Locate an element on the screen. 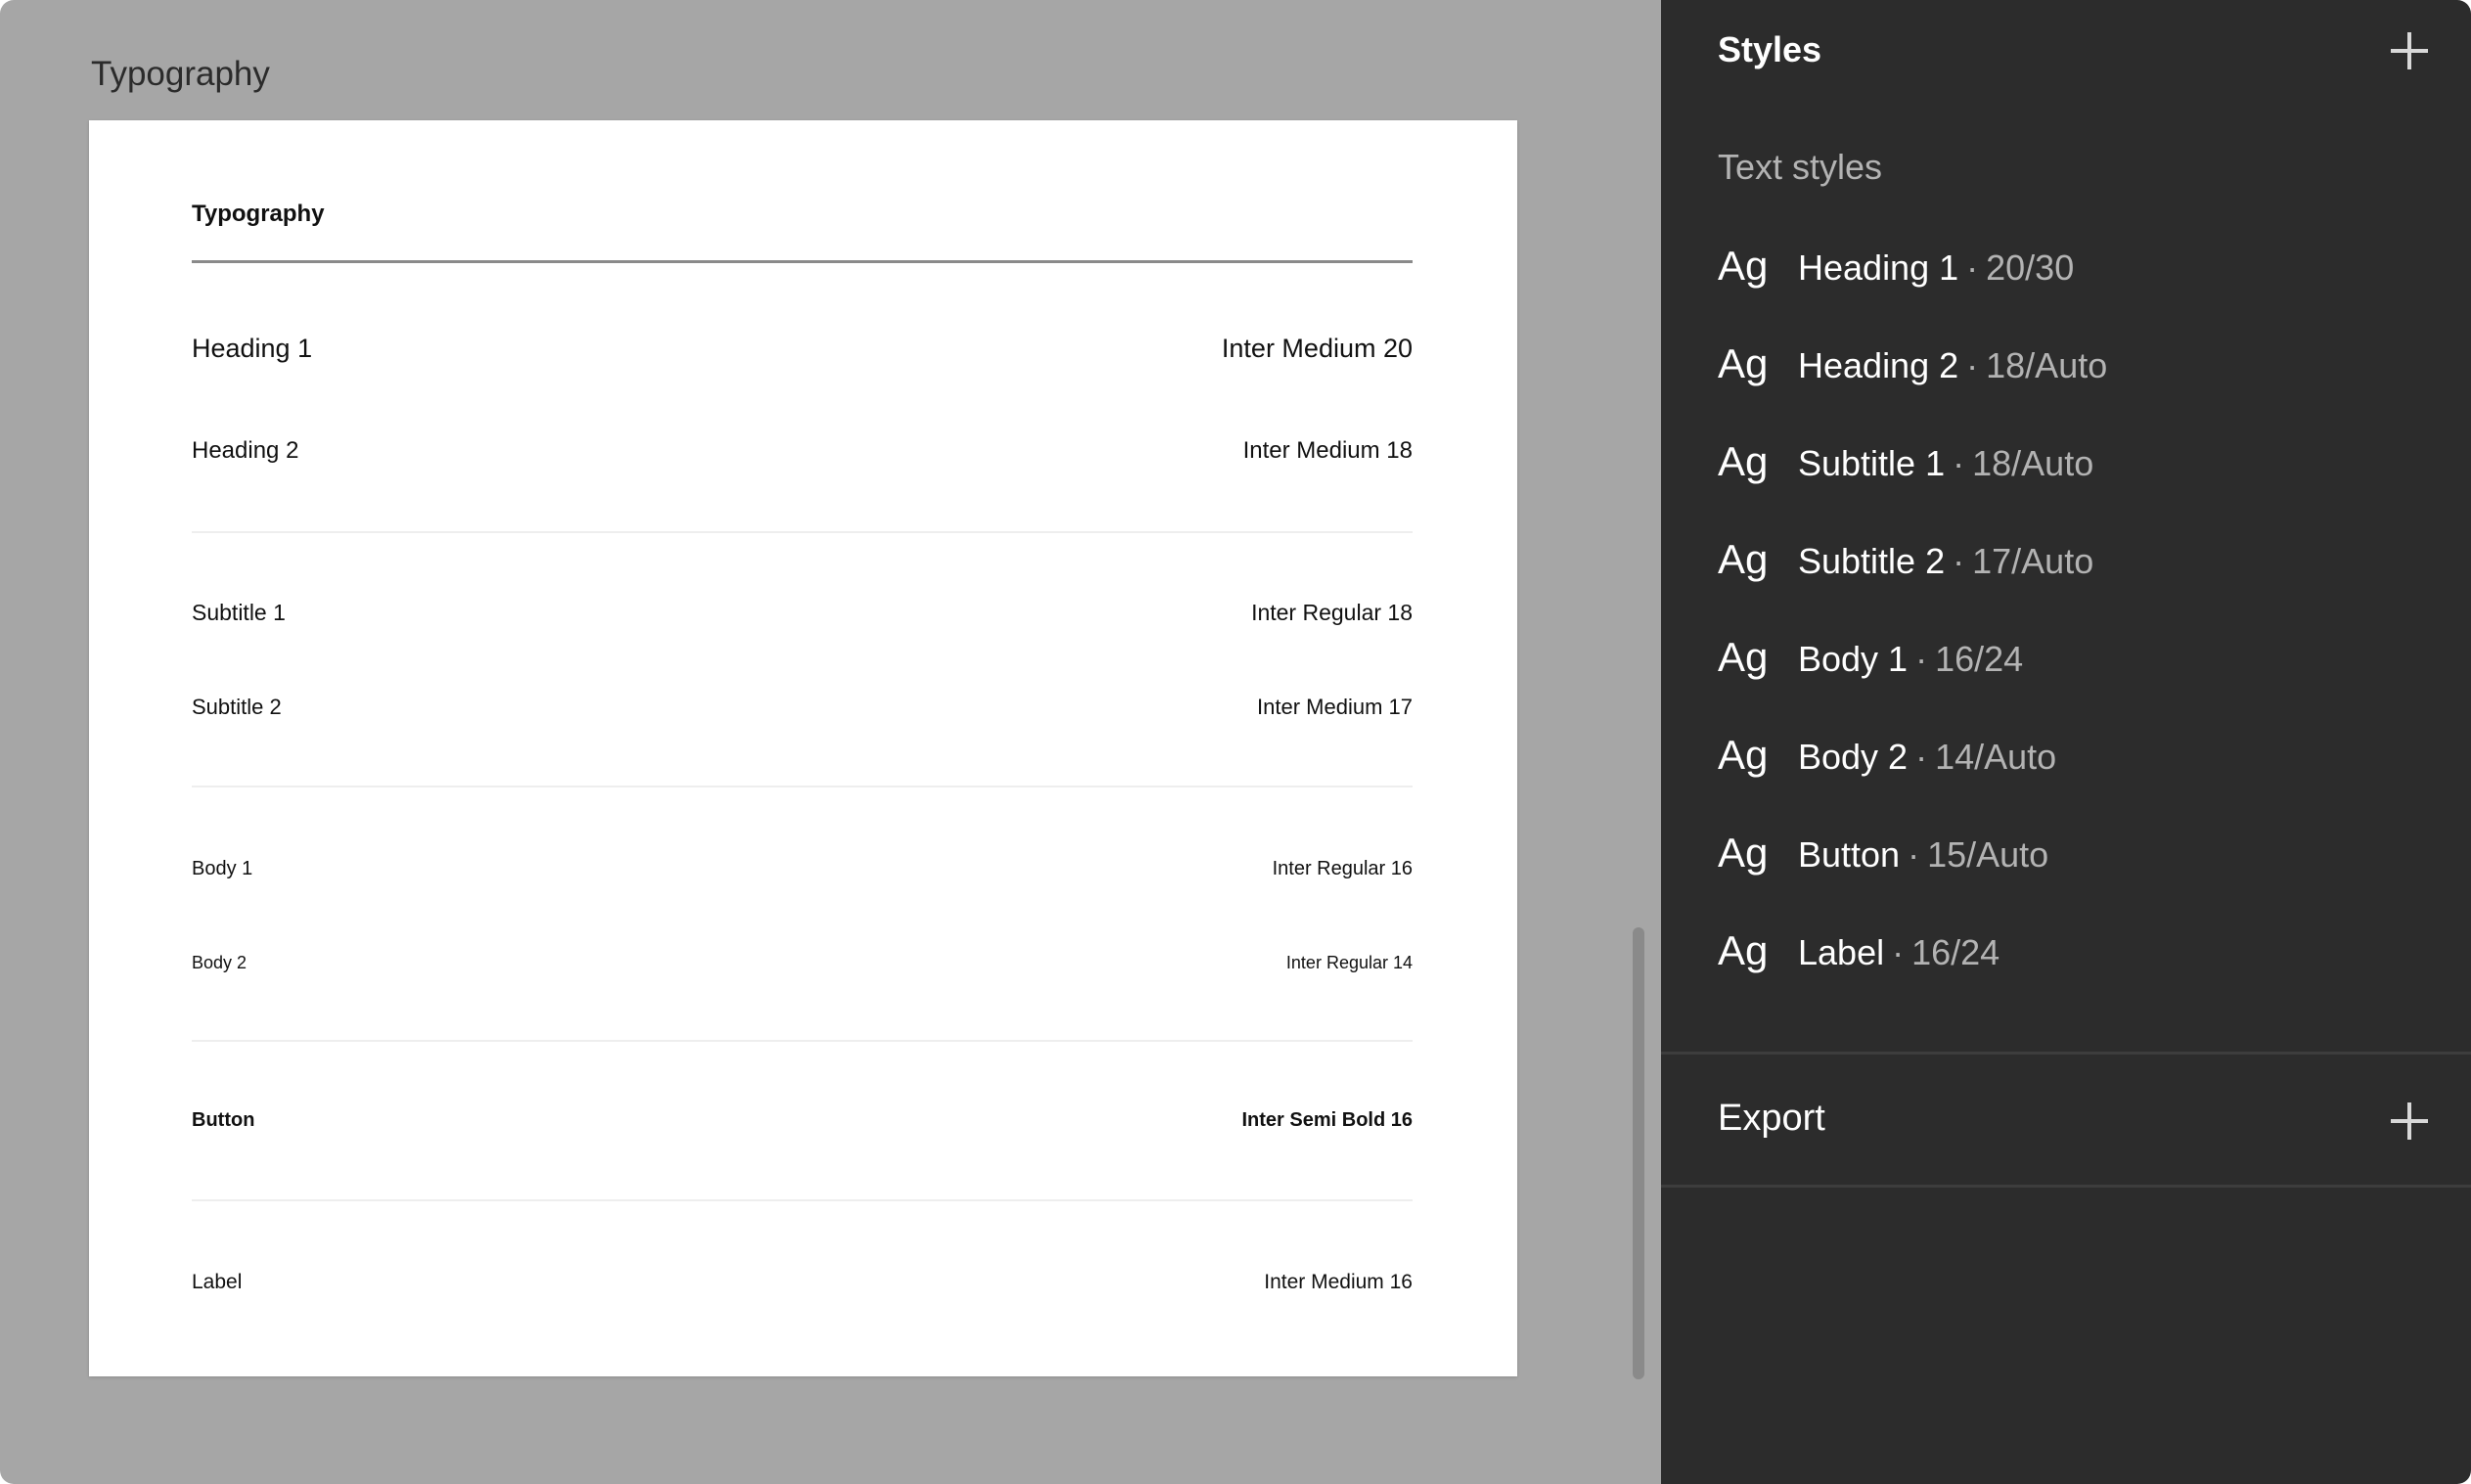 This screenshot has height=1484, width=2471. row-name-body-1: Body 1 is located at coordinates (222, 868).